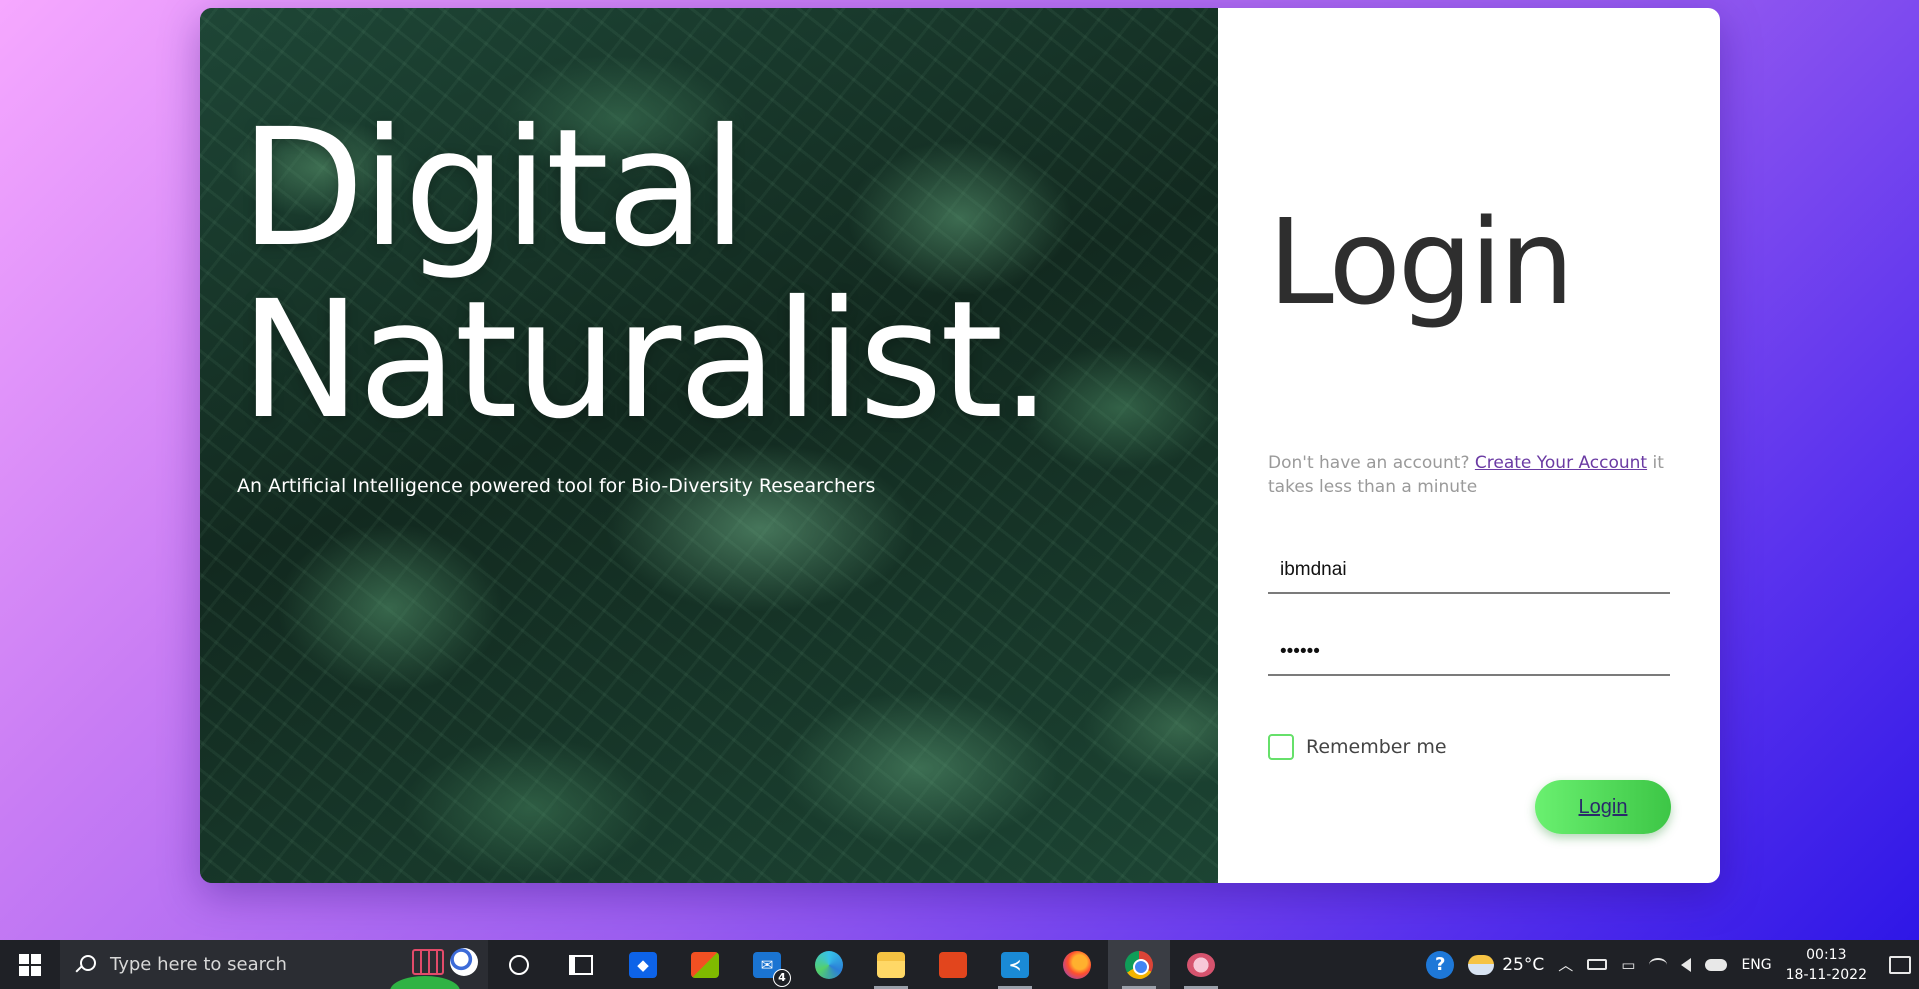  What do you see at coordinates (1469, 571) in the screenshot?
I see `username-input` at bounding box center [1469, 571].